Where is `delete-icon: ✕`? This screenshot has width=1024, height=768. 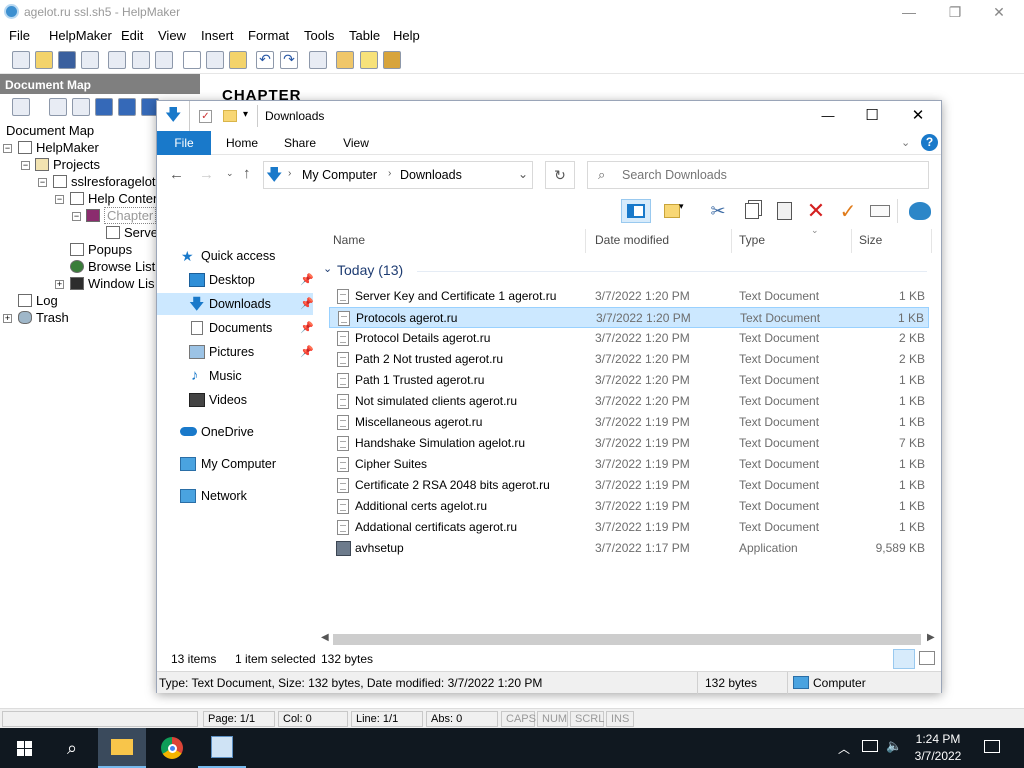 delete-icon: ✕ is located at coordinates (816, 210).